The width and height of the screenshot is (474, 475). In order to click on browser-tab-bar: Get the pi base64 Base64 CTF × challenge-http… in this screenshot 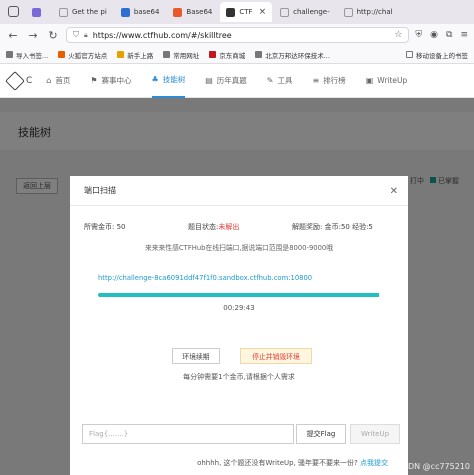, I will do `click(237, 12)`.